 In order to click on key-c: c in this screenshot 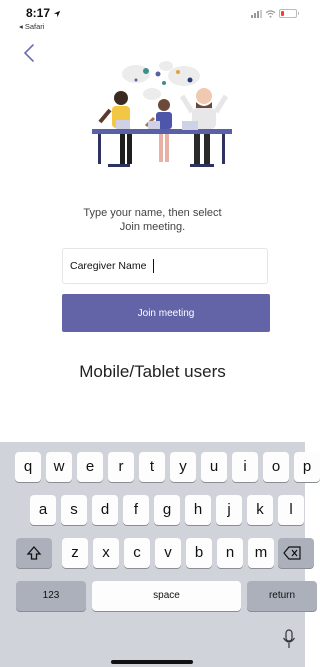, I will do `click(137, 553)`.